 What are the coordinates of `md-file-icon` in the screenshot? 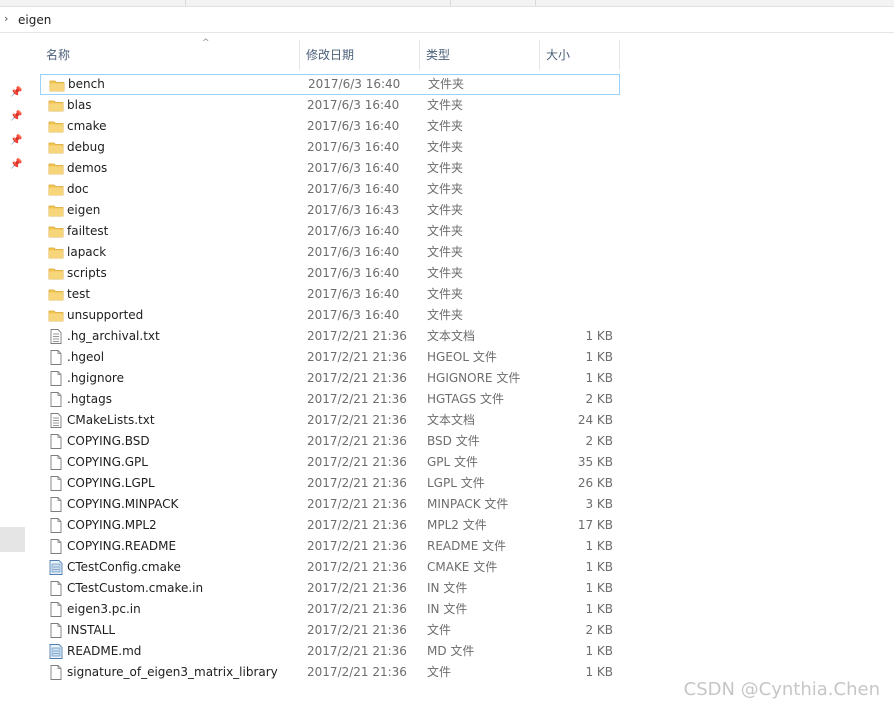 It's located at (56, 651).